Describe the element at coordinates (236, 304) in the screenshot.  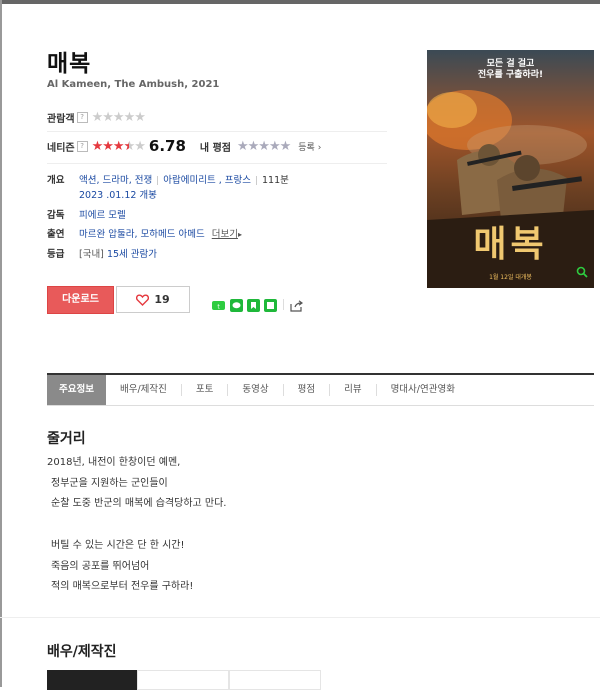
I see `line-share-icon` at that location.